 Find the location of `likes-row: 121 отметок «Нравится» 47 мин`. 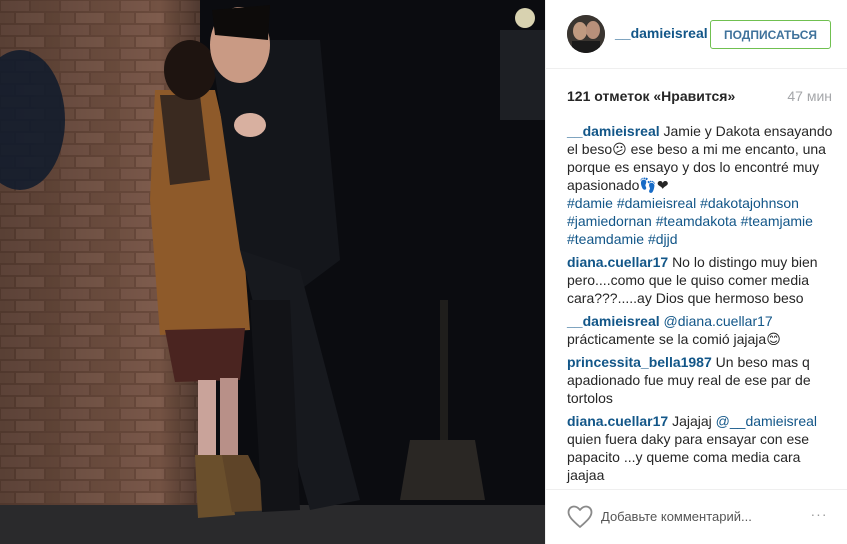

likes-row: 121 отметок «Нравится» 47 мин is located at coordinates (699, 97).